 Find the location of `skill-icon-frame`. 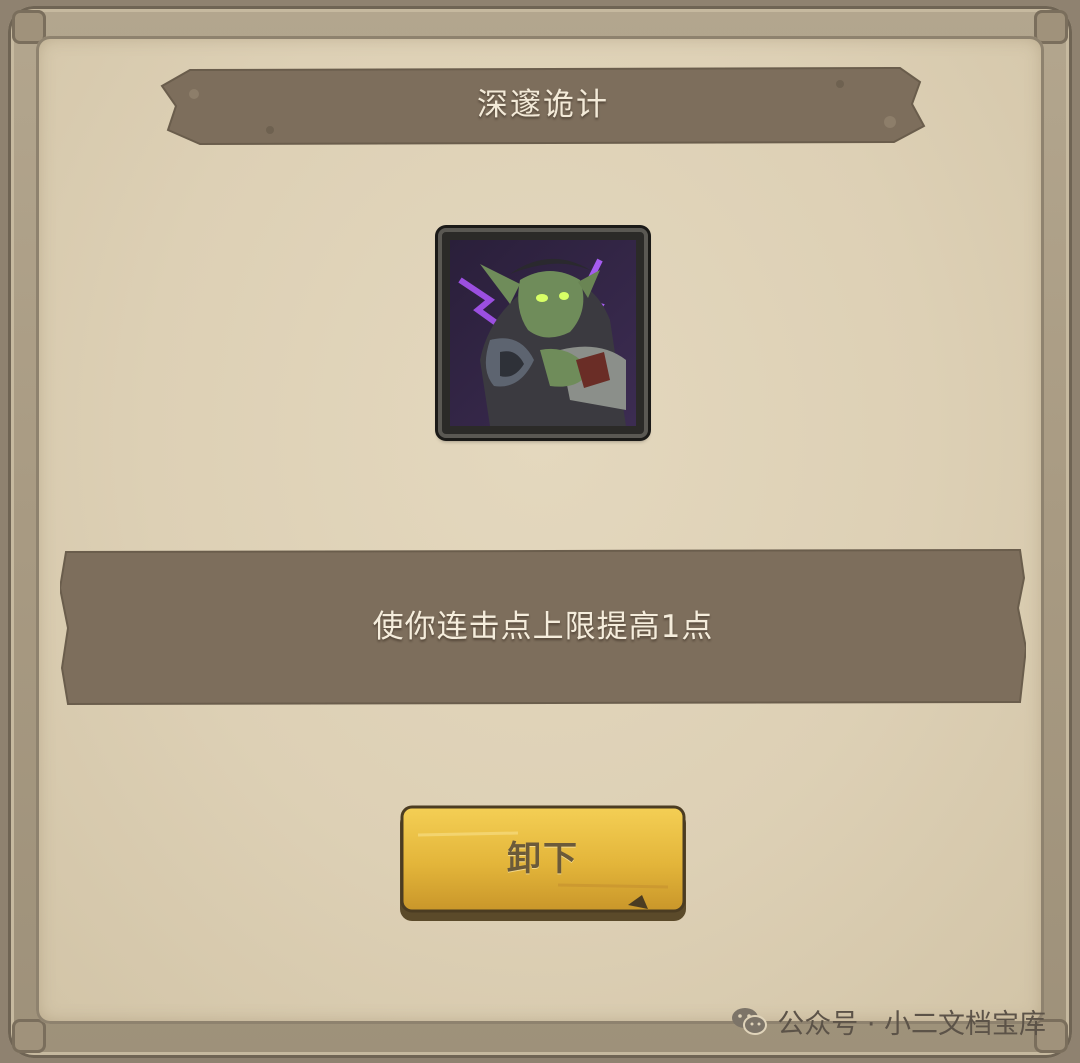

skill-icon-frame is located at coordinates (543, 333).